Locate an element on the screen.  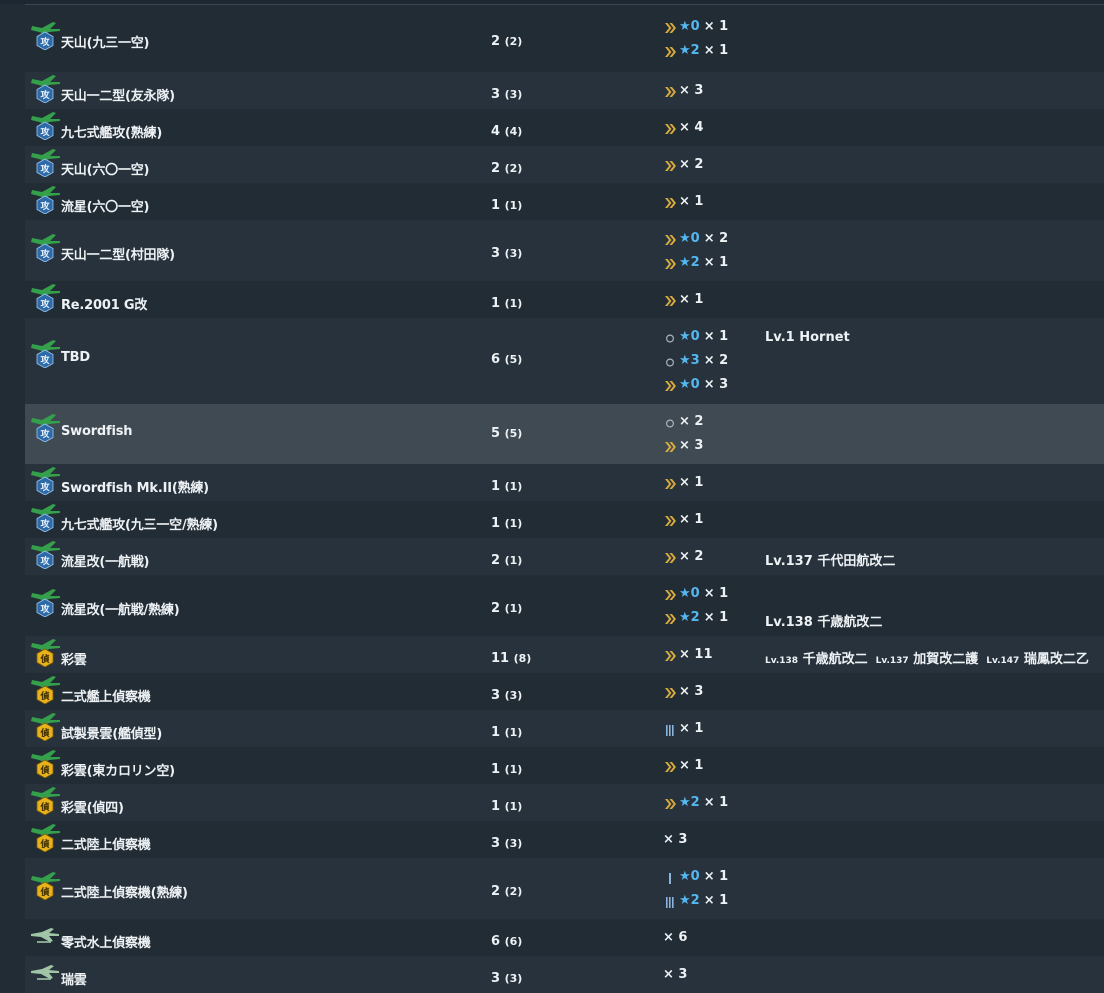
table-row: 攻流星改(一航戦) 2 (1) × 2 Lv.137 千代田航改二 is located at coordinates (564, 556).